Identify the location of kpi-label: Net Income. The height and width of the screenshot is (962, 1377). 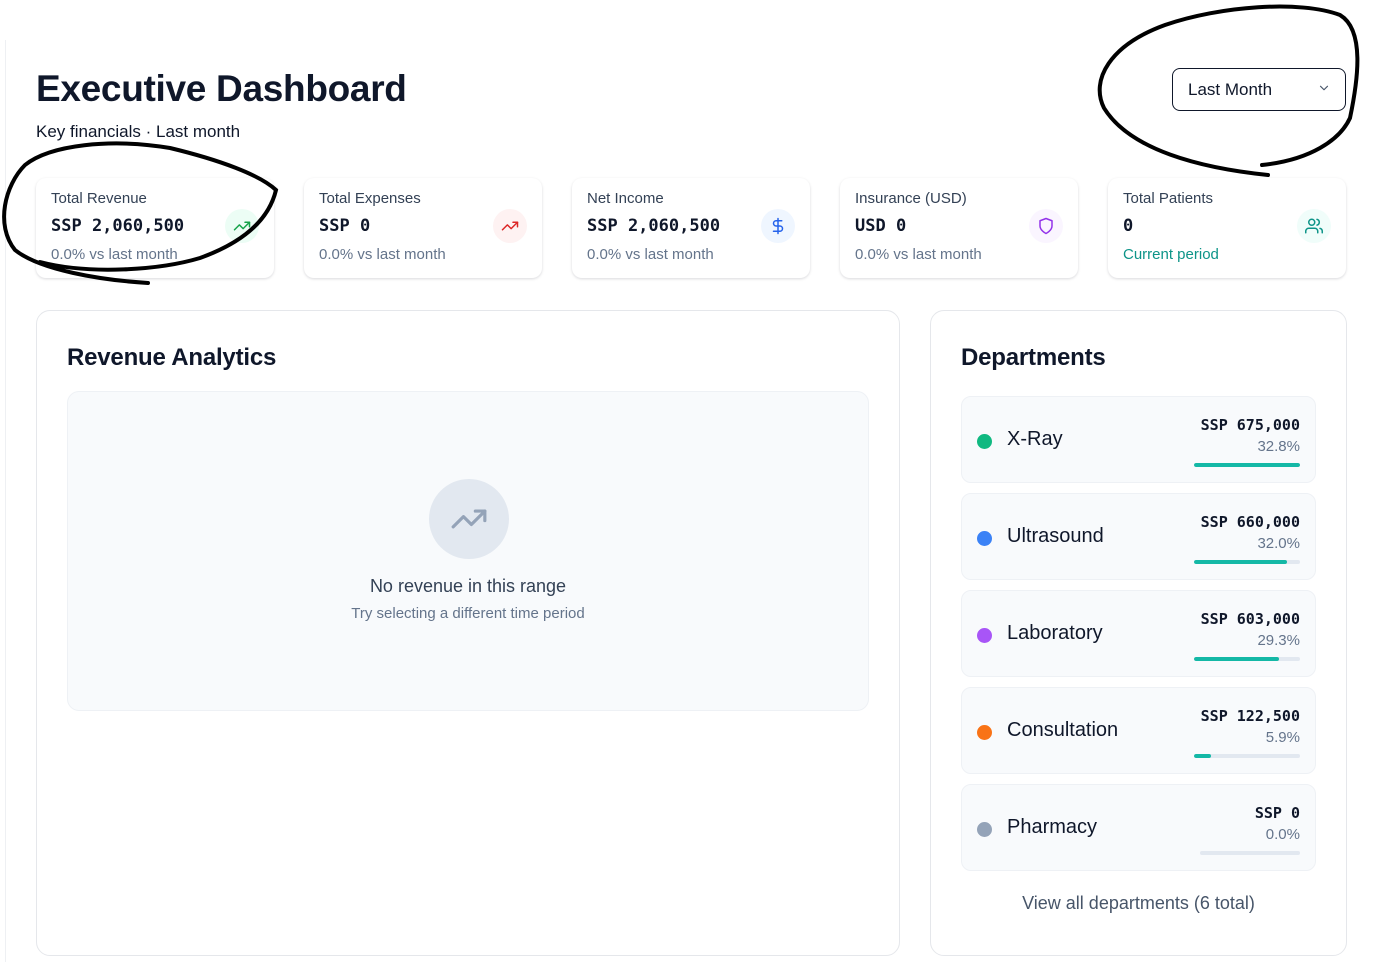
(625, 198).